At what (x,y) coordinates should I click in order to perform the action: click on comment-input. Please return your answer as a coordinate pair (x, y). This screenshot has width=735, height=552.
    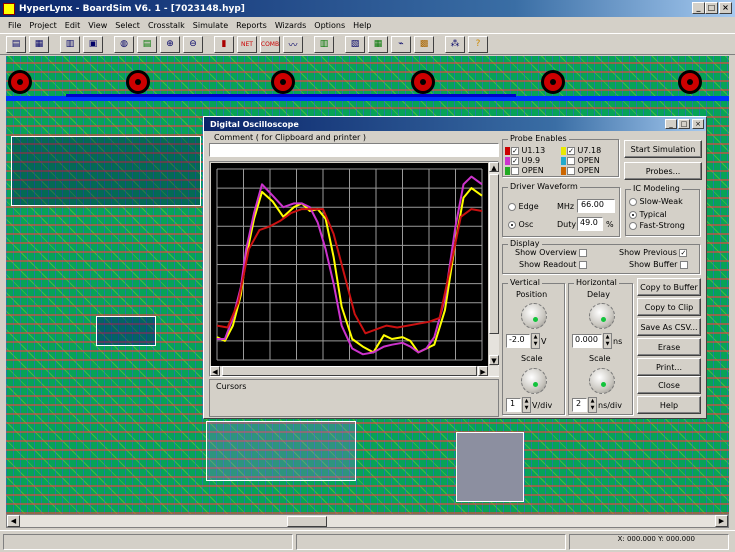
    Looking at the image, I should click on (354, 150).